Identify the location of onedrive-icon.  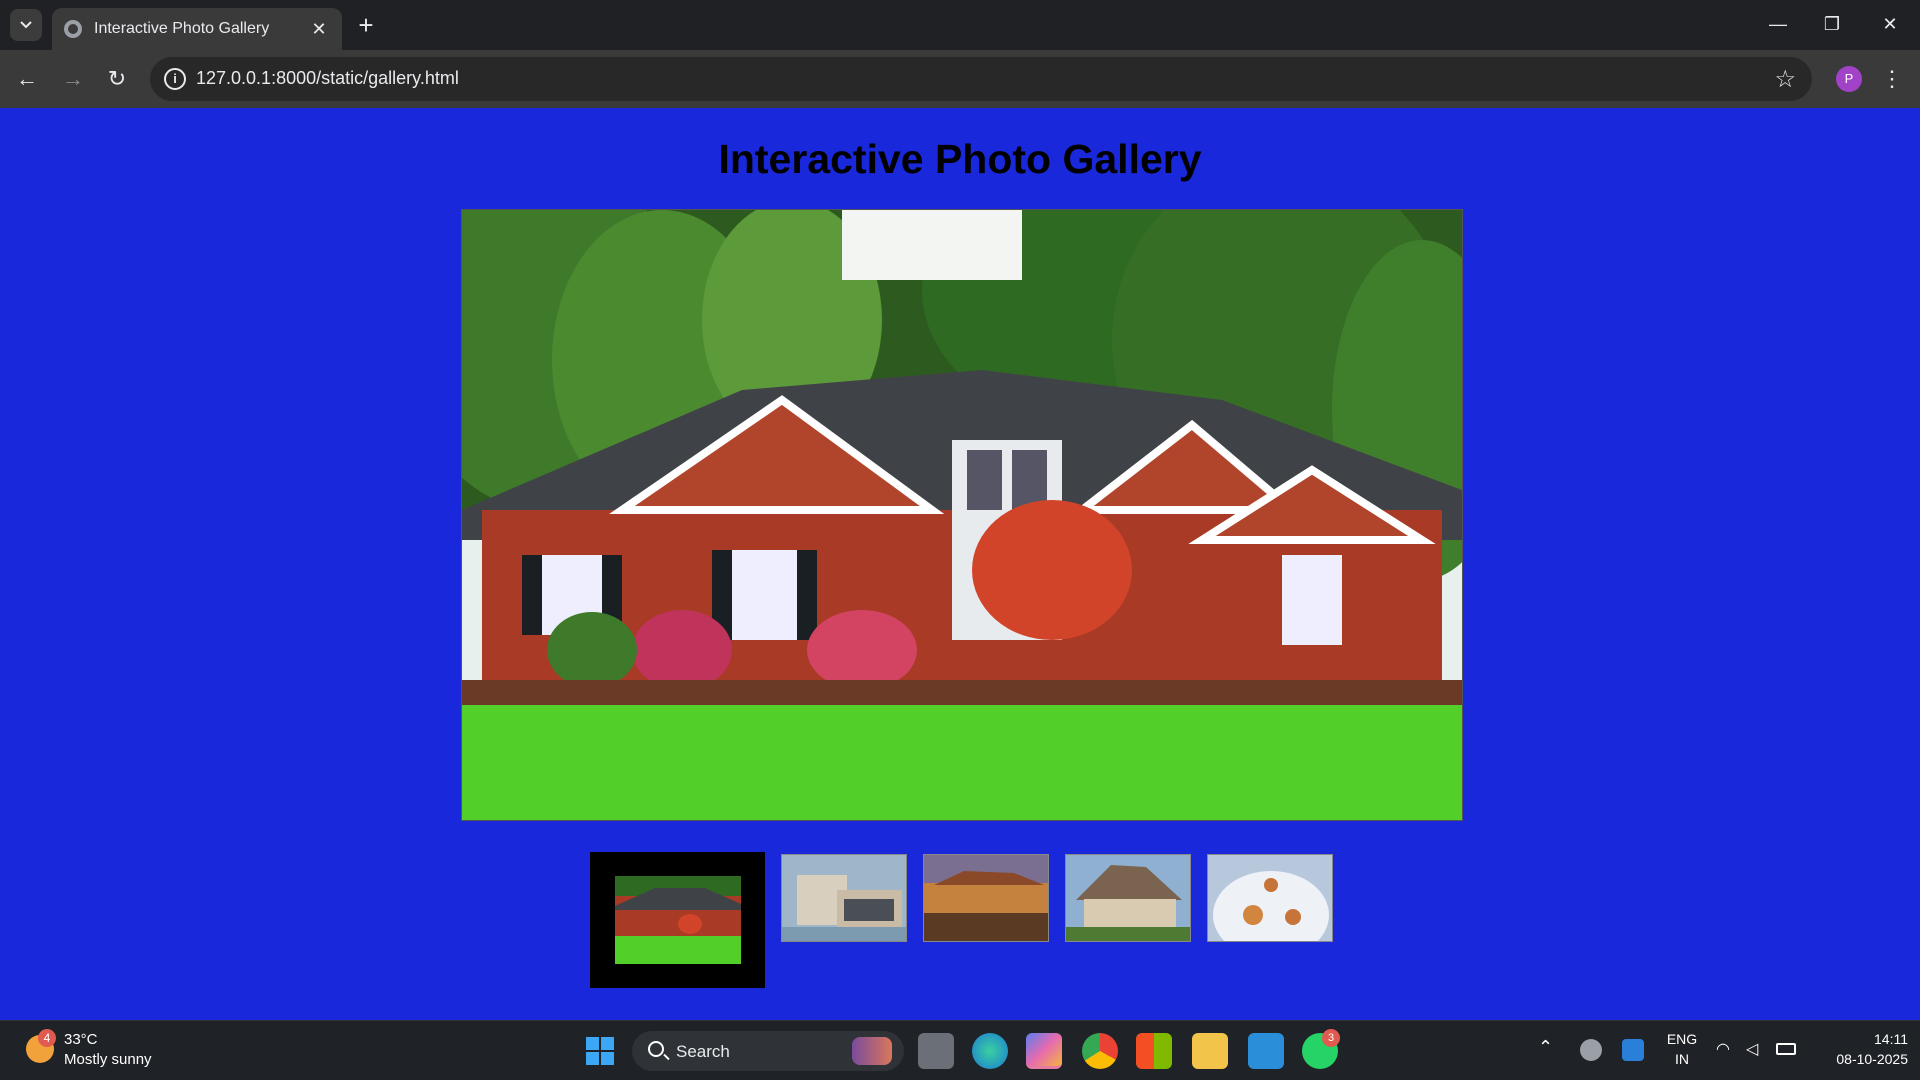
(1591, 1050).